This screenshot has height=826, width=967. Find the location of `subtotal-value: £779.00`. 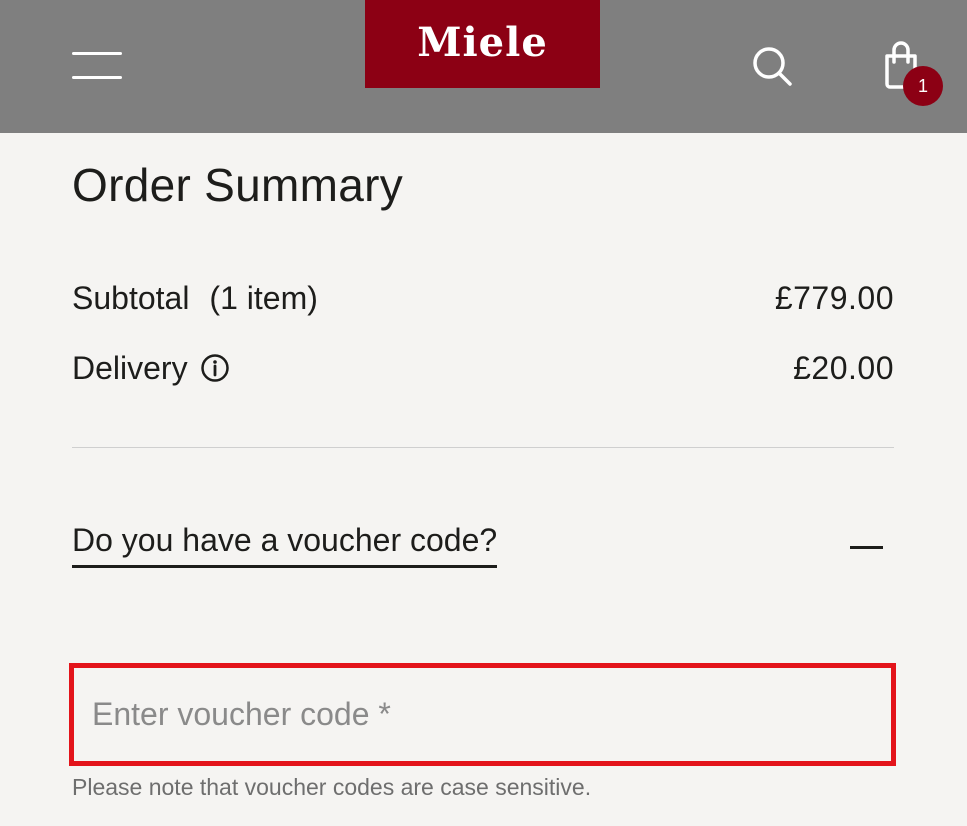

subtotal-value: £779.00 is located at coordinates (834, 297).